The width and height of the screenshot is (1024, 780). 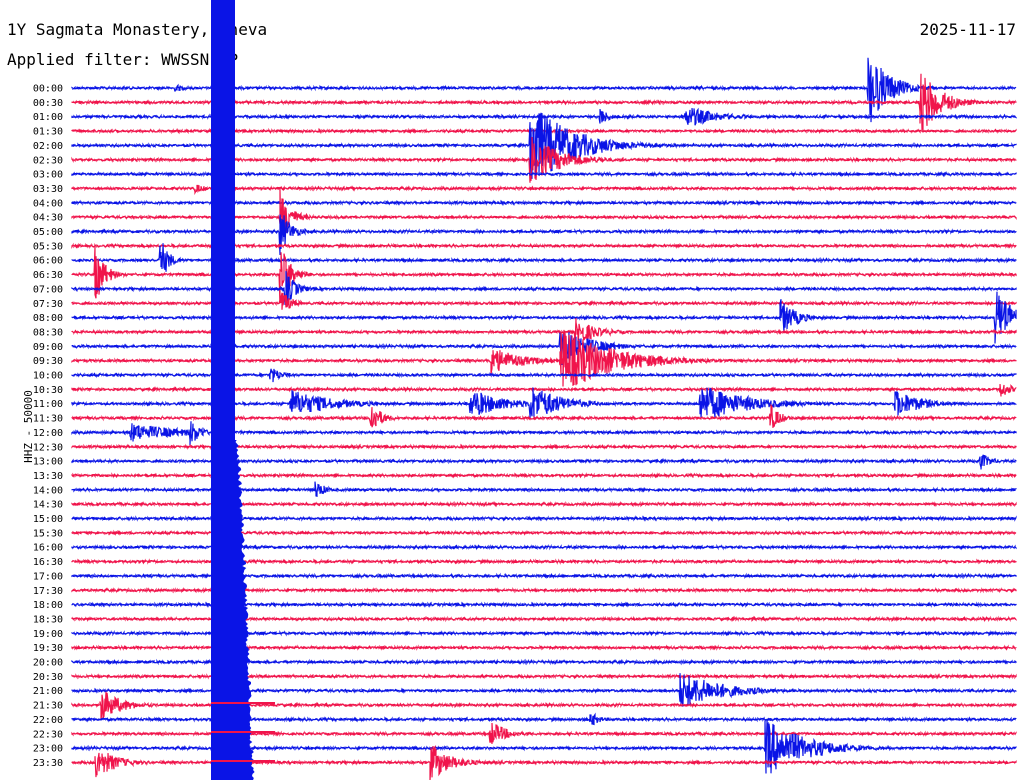 What do you see at coordinates (48, 318) in the screenshot?
I see `trace-time-label: 08:00` at bounding box center [48, 318].